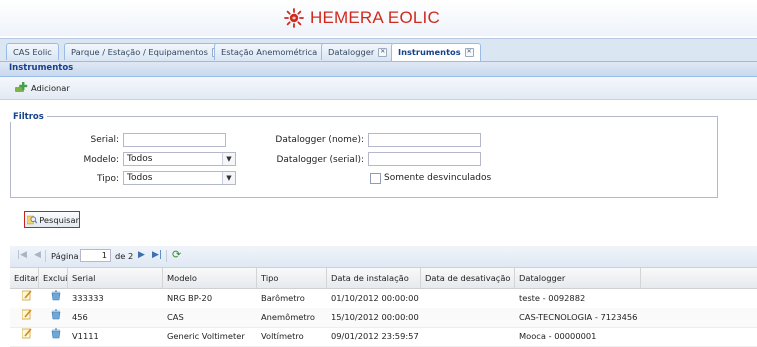 This screenshot has height=347, width=757. What do you see at coordinates (468, 278) in the screenshot?
I see `col-header-data-desativacao: Data de desativação` at bounding box center [468, 278].